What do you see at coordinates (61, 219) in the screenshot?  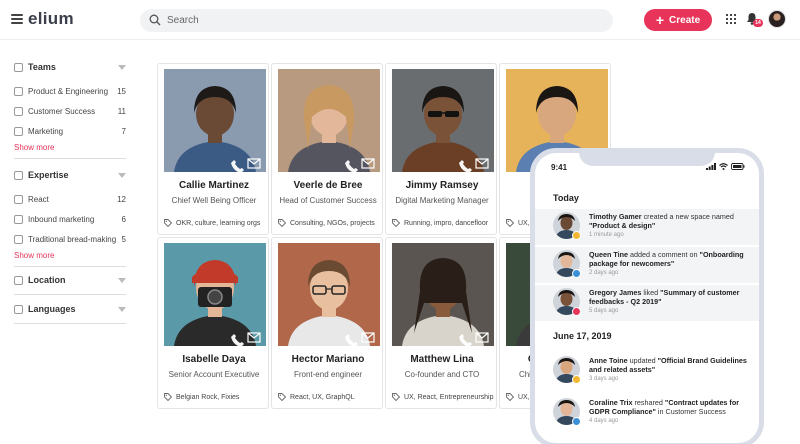 I see `filter-item-label: Inbound marketing` at bounding box center [61, 219].